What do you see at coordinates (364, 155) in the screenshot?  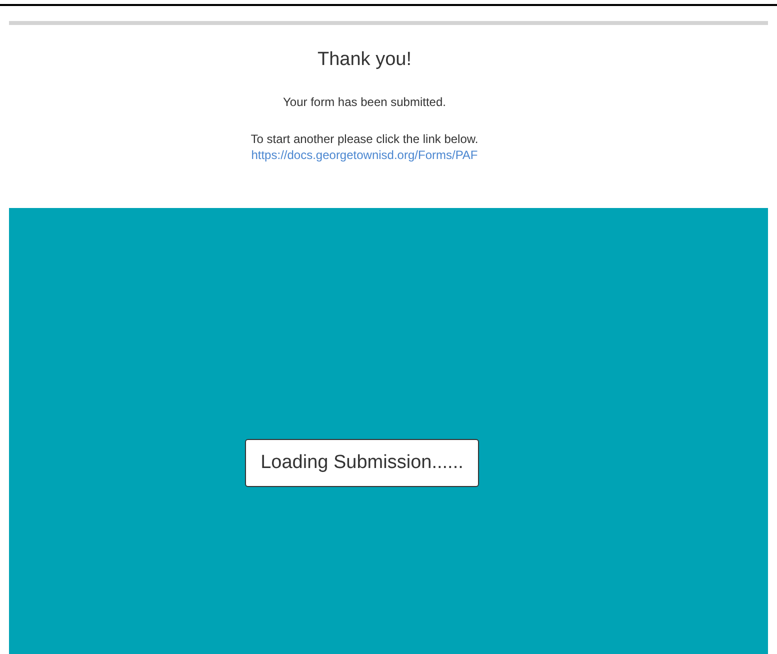 I see `form-link: https://docs.georgetownisd.org/Forms/PAF` at bounding box center [364, 155].